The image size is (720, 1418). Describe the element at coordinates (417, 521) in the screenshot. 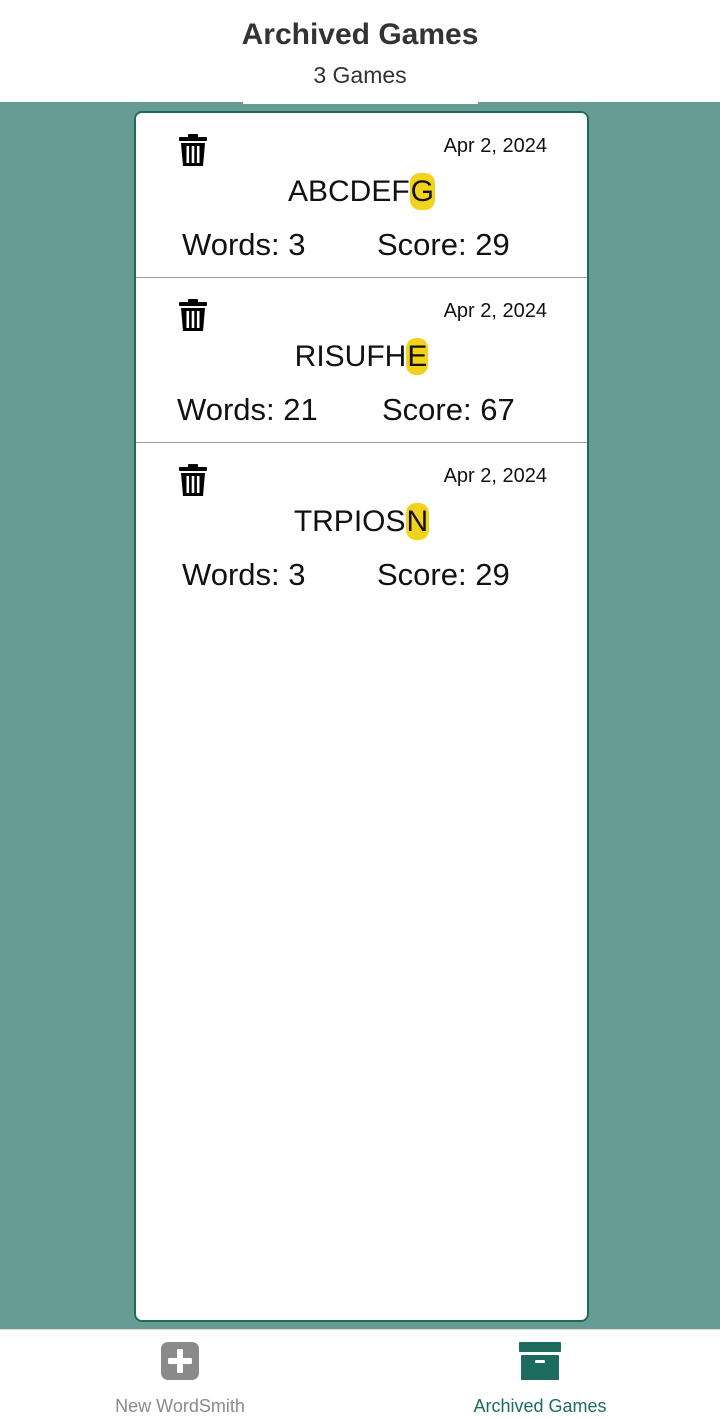

I see `center-letter: N` at that location.